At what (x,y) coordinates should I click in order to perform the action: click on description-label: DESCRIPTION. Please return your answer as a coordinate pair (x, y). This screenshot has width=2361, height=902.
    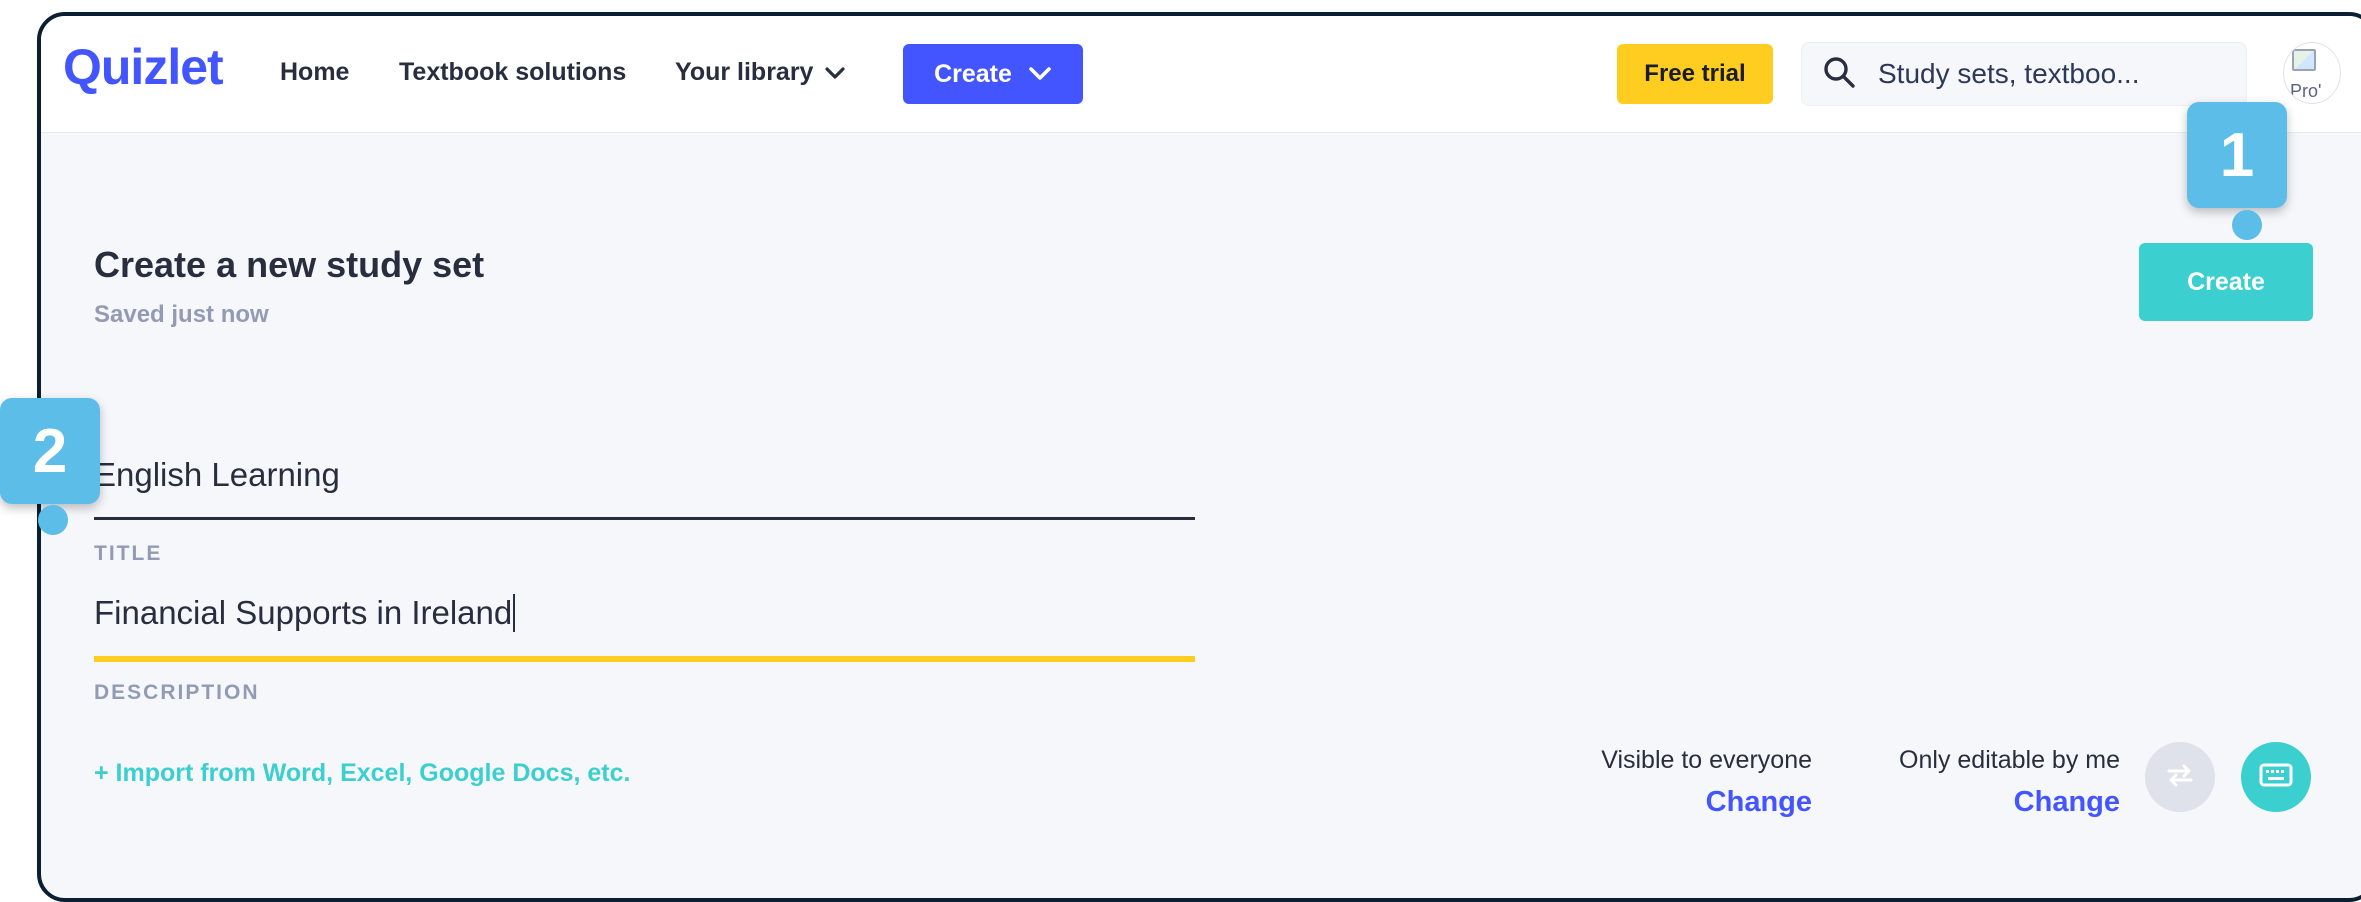
    Looking at the image, I should click on (177, 692).